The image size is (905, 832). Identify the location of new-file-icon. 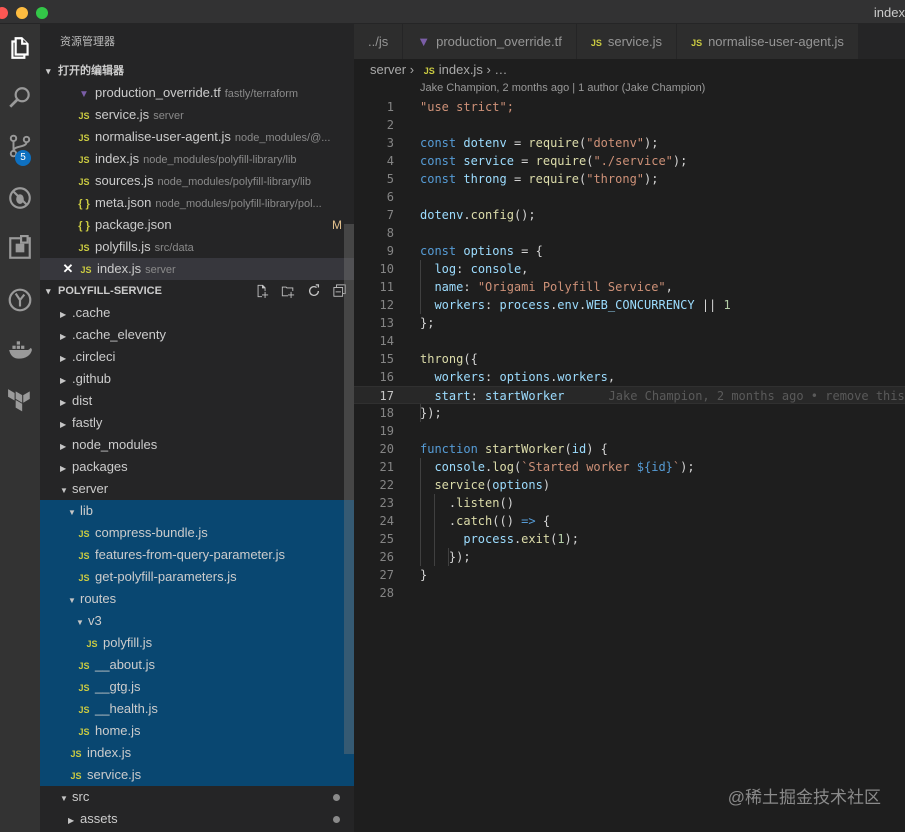
(262, 291).